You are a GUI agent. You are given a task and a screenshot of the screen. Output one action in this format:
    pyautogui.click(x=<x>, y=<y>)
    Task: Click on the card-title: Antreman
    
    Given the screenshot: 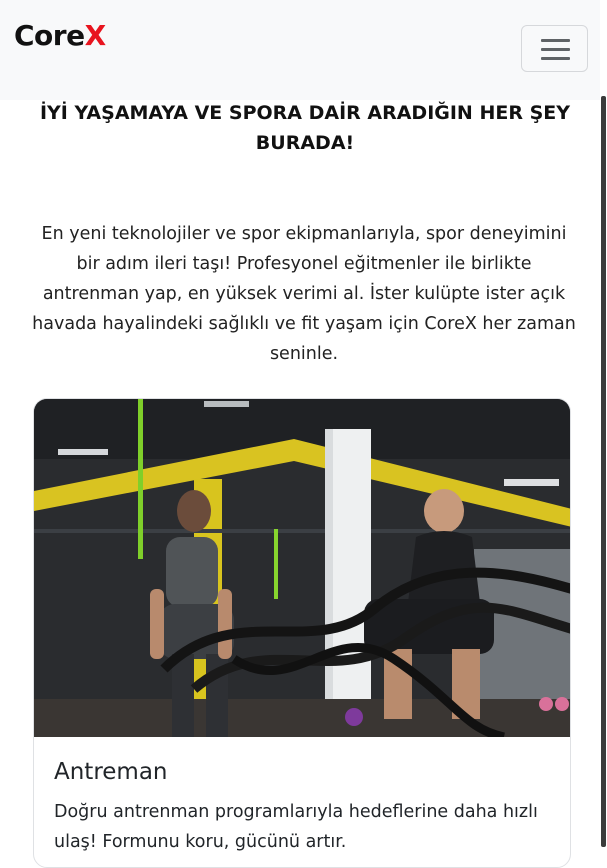 What is the action you would take?
    pyautogui.click(x=111, y=772)
    